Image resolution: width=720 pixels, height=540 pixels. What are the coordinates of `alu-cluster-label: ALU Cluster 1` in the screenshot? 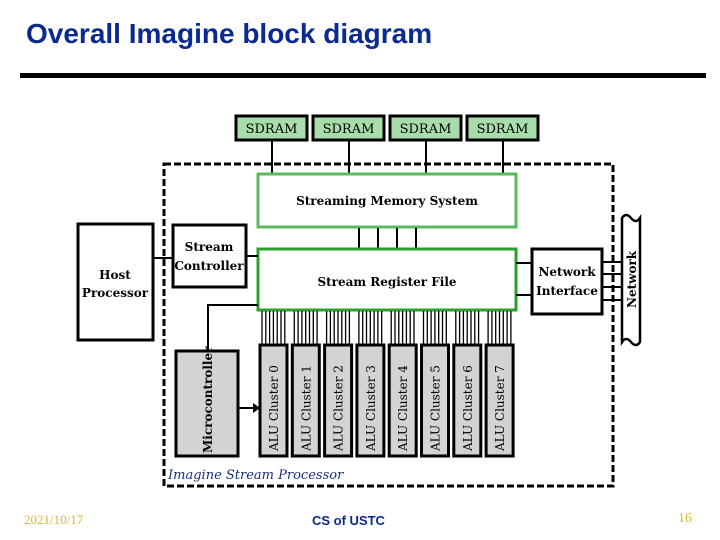 It's located at (306, 408).